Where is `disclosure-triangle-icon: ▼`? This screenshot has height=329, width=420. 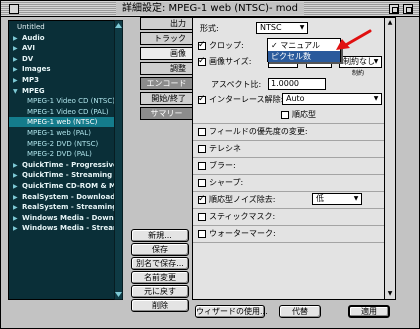 disclosure-triangle-icon: ▼ is located at coordinates (17, 92).